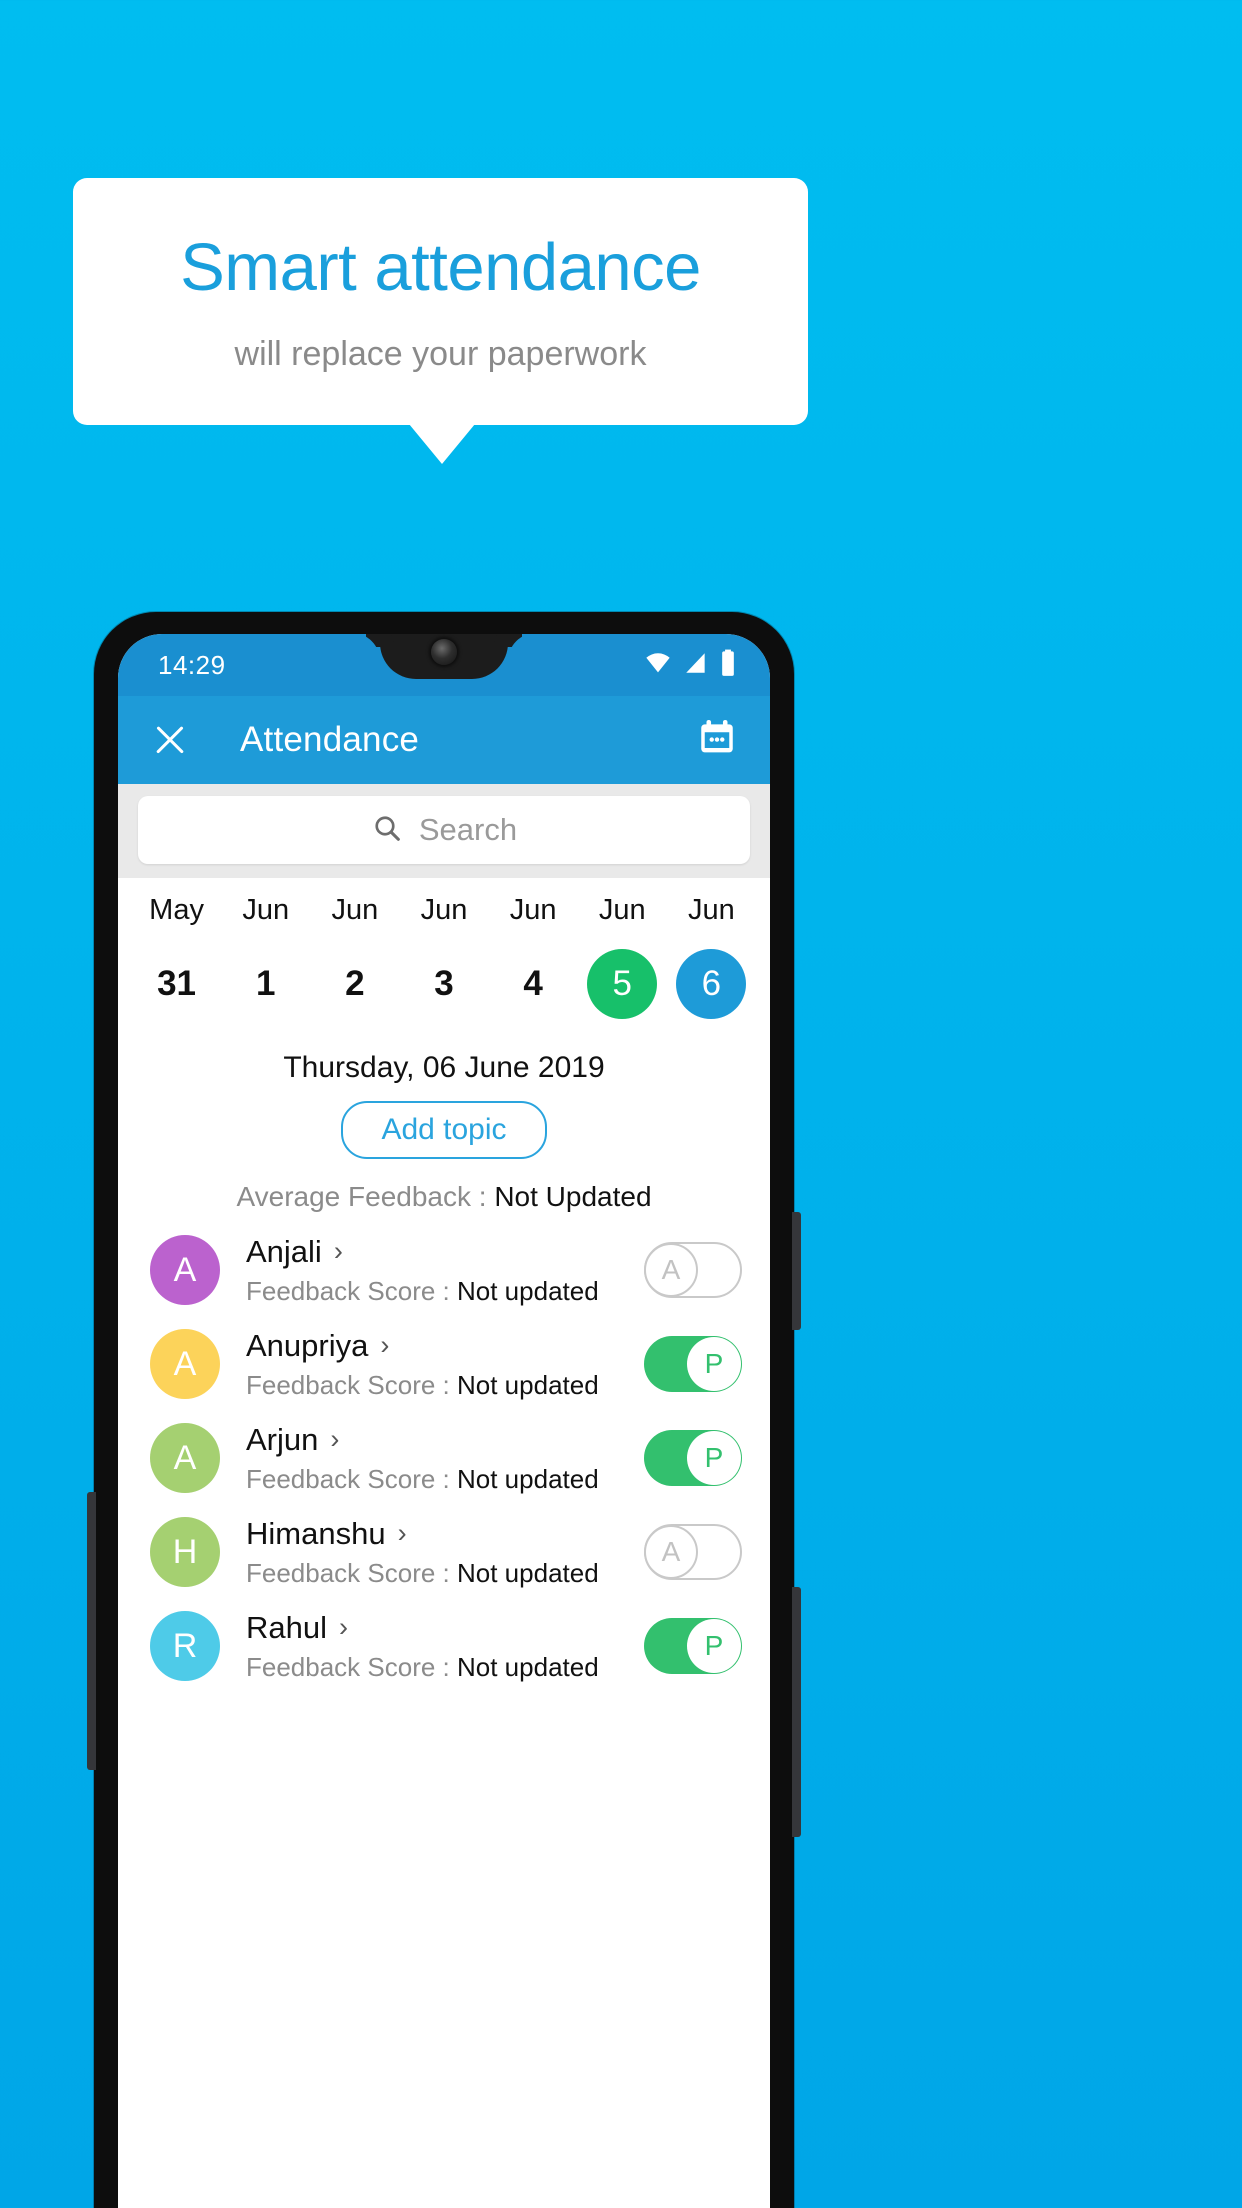  Describe the element at coordinates (284, 1251) in the screenshot. I see `student-name: Anjali` at that location.